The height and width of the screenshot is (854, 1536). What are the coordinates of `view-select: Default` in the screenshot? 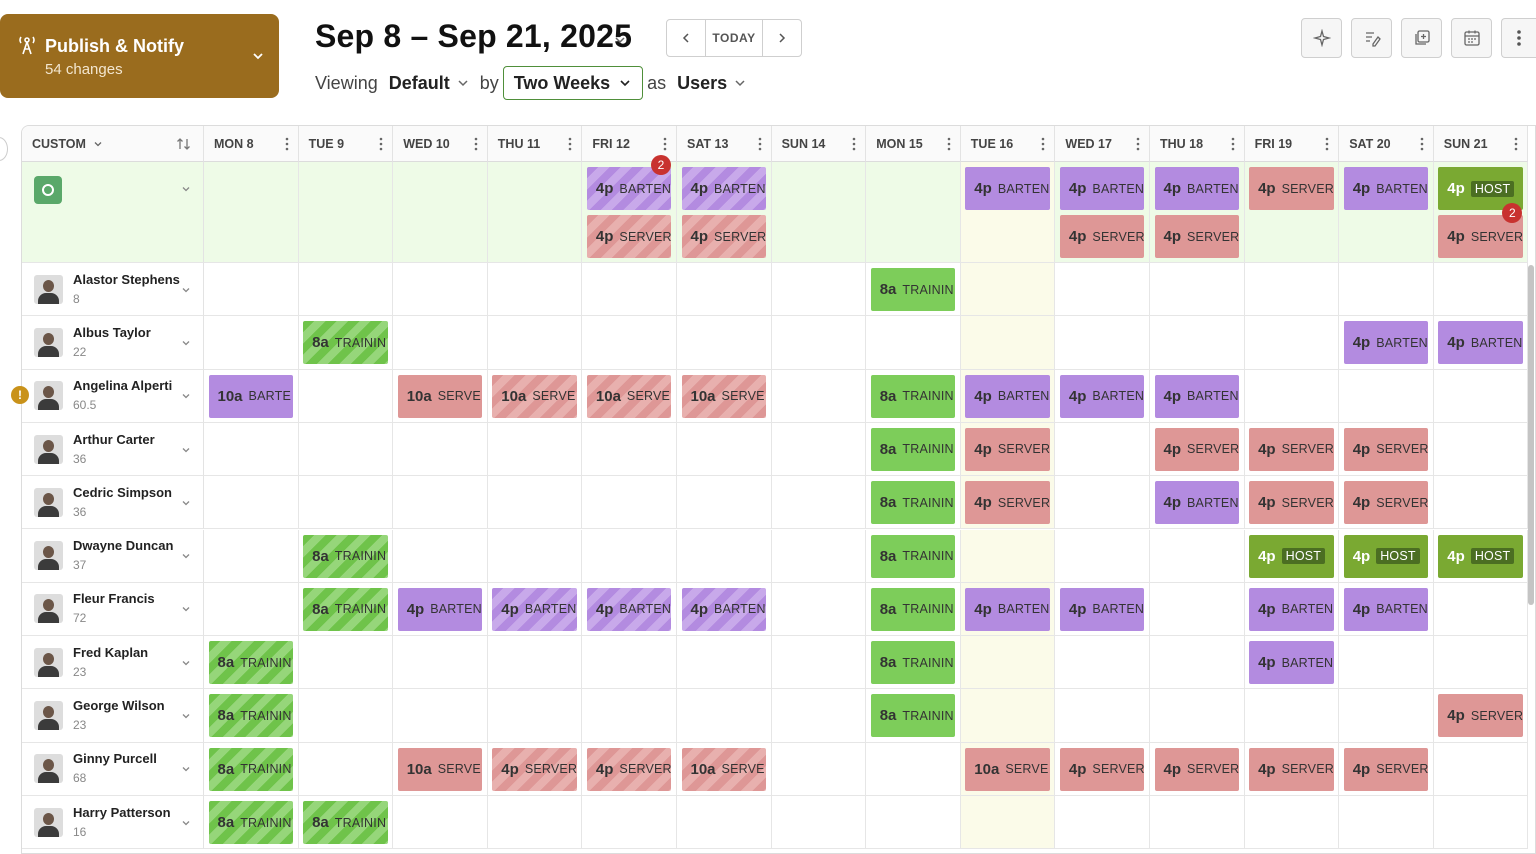 It's located at (419, 83).